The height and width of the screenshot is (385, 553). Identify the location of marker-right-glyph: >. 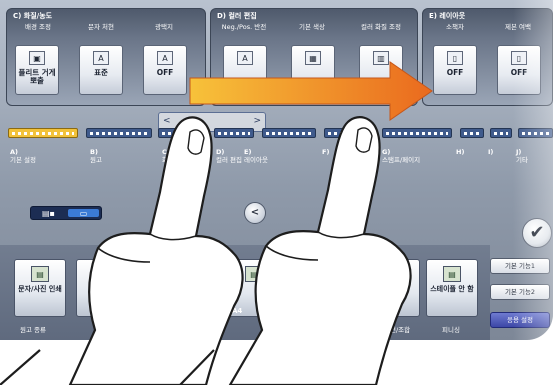
(257, 121).